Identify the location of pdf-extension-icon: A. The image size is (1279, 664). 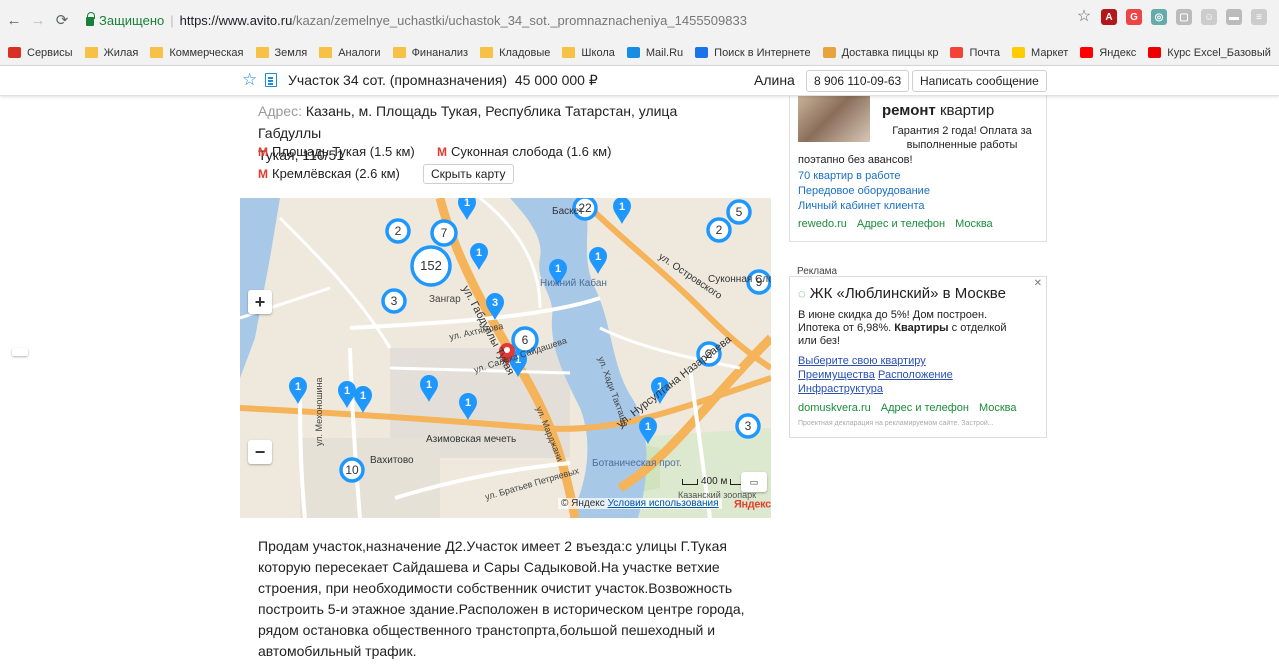
(1109, 17).